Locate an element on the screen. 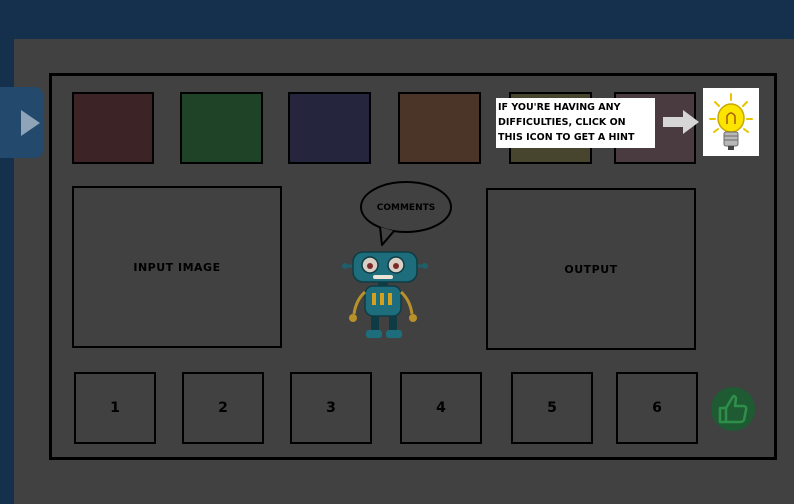 Image resolution: width=794 pixels, height=504 pixels. slot-number: 1 is located at coordinates (115, 408).